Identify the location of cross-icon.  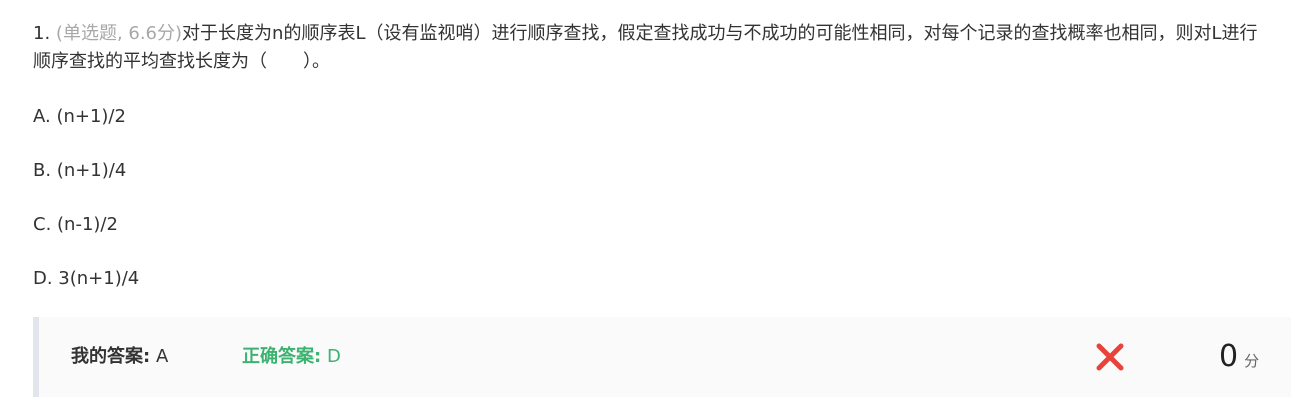
(1110, 357).